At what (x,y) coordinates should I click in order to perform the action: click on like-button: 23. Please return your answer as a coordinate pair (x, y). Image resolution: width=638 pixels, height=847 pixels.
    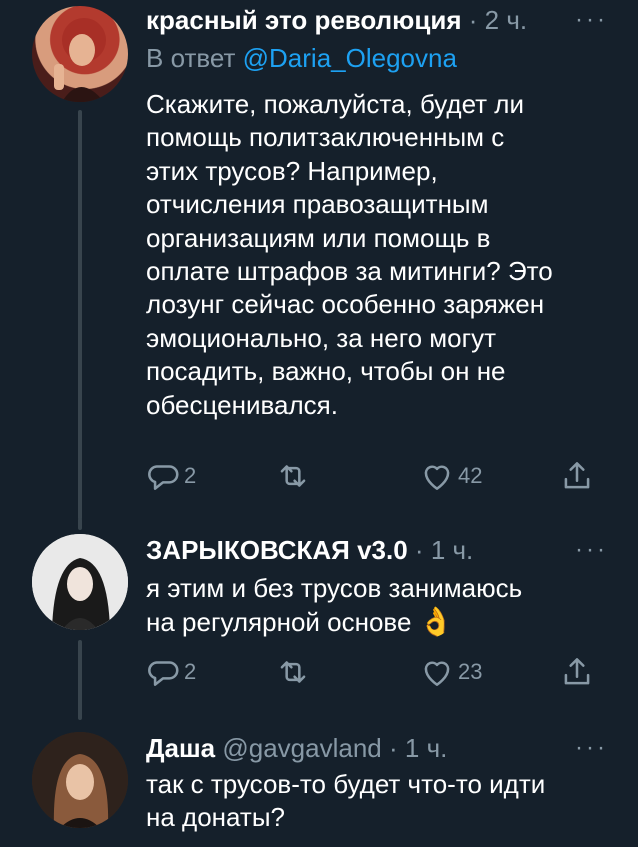
    Looking at the image, I should click on (450, 672).